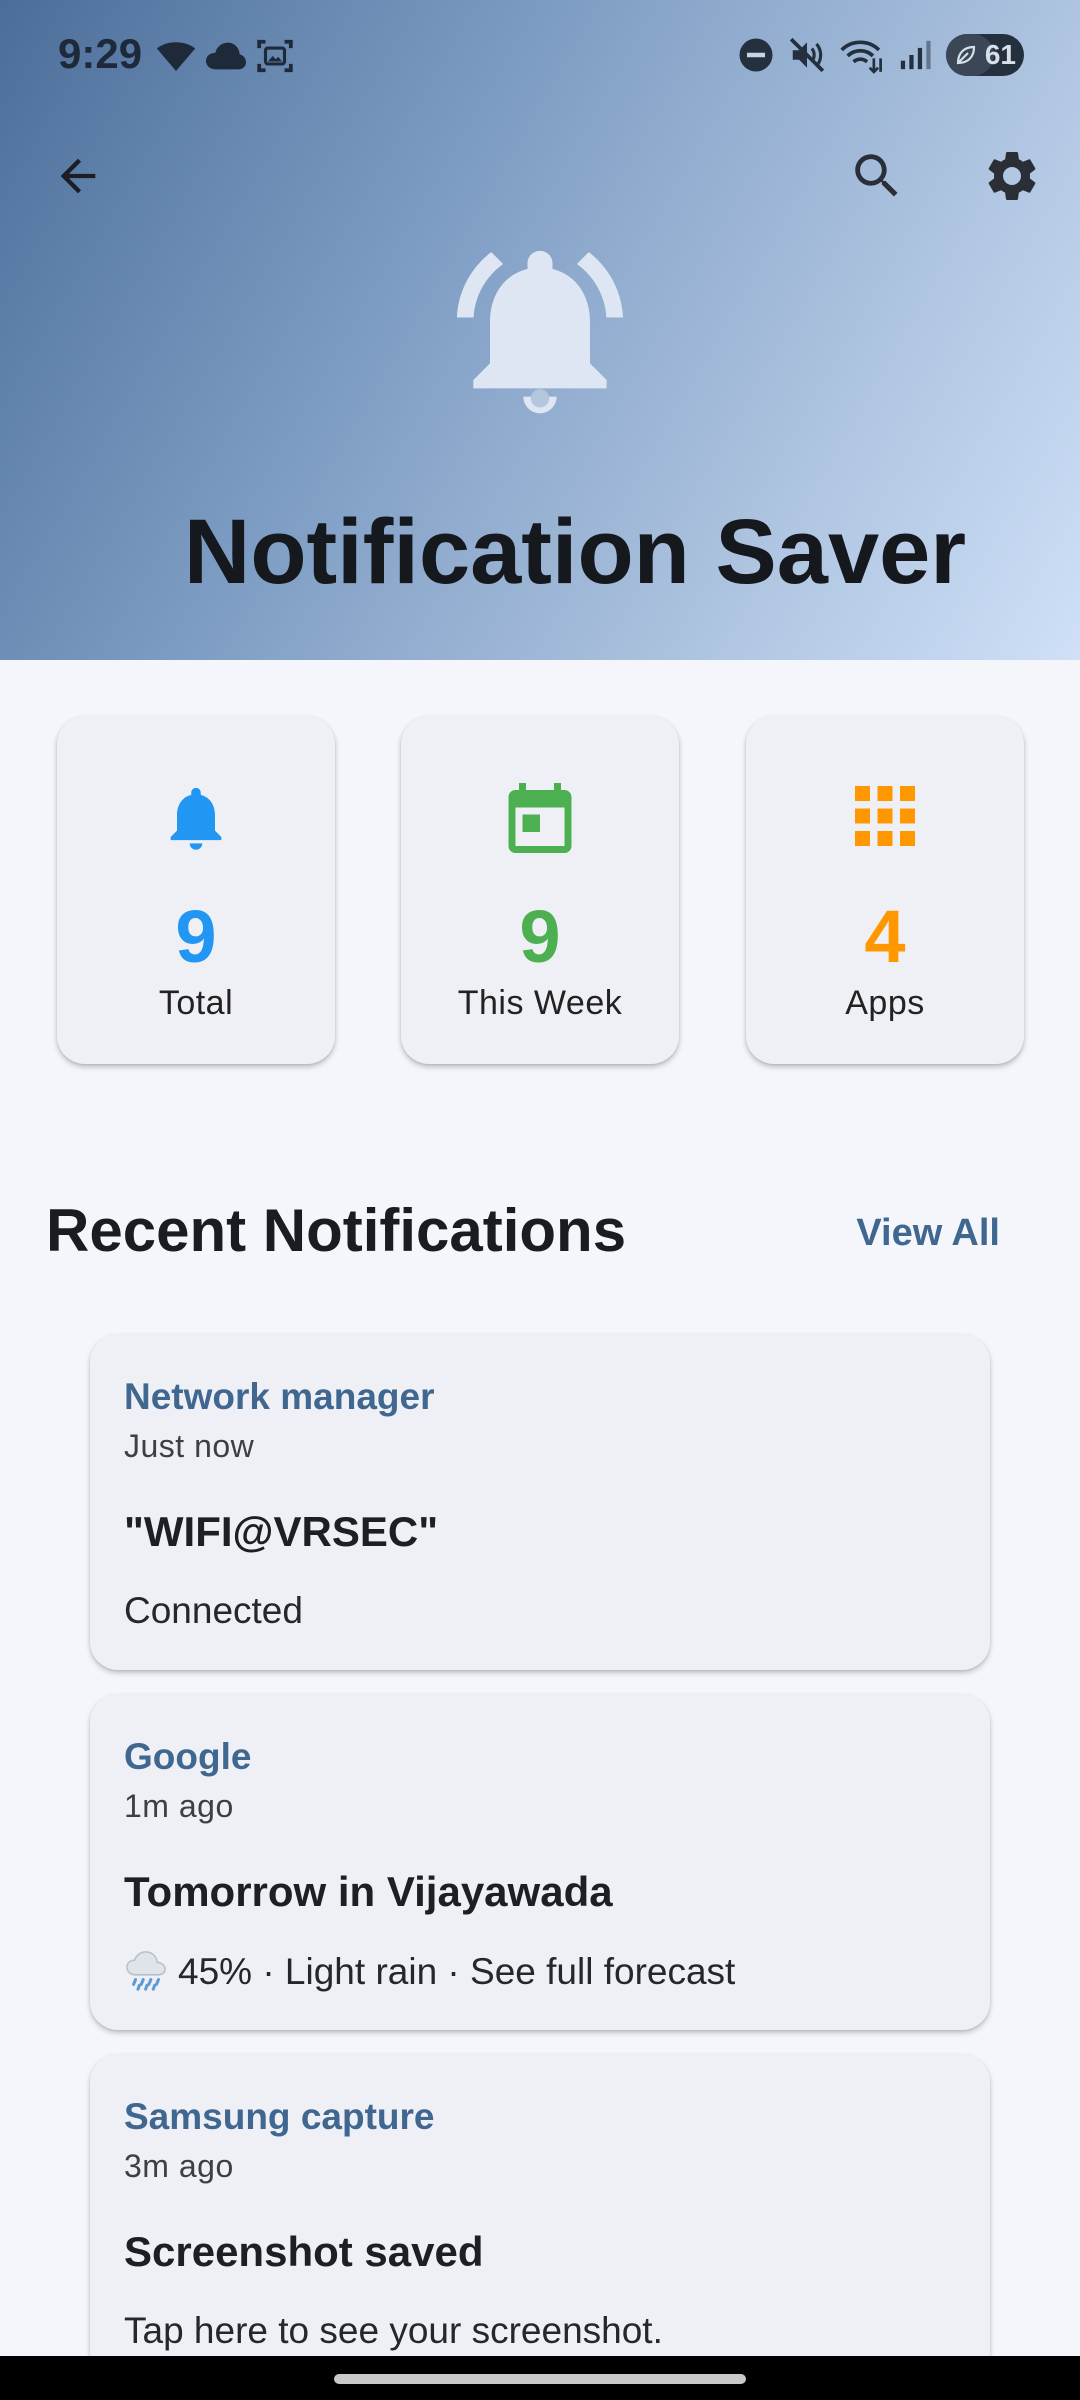 The image size is (1080, 2400). Describe the element at coordinates (226, 56) in the screenshot. I see `cloud-icon` at that location.